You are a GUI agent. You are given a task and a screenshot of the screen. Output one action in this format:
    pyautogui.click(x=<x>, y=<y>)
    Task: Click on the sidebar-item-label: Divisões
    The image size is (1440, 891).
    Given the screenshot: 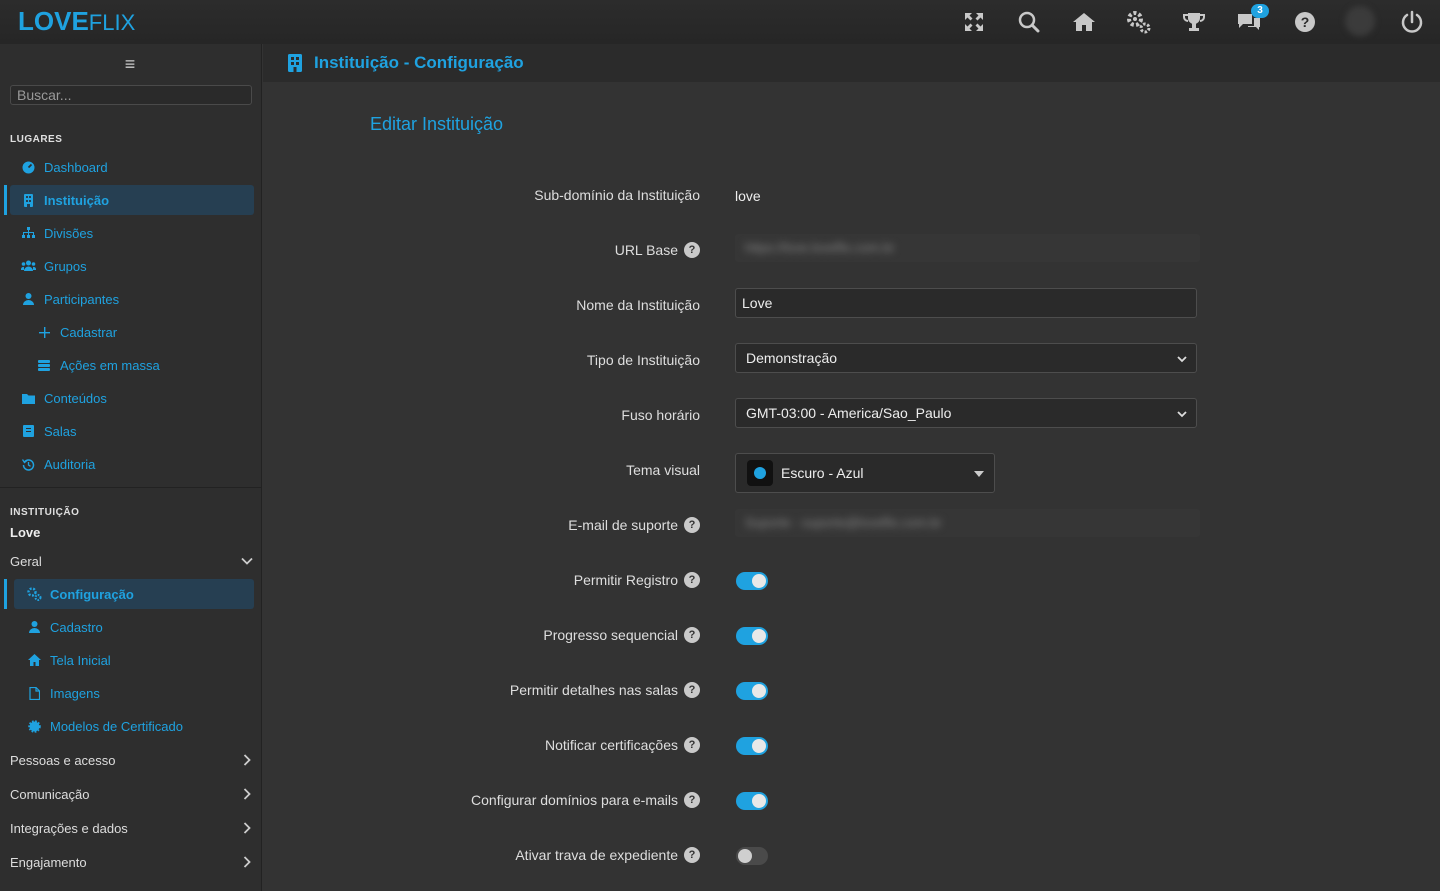 What is the action you would take?
    pyautogui.click(x=69, y=233)
    